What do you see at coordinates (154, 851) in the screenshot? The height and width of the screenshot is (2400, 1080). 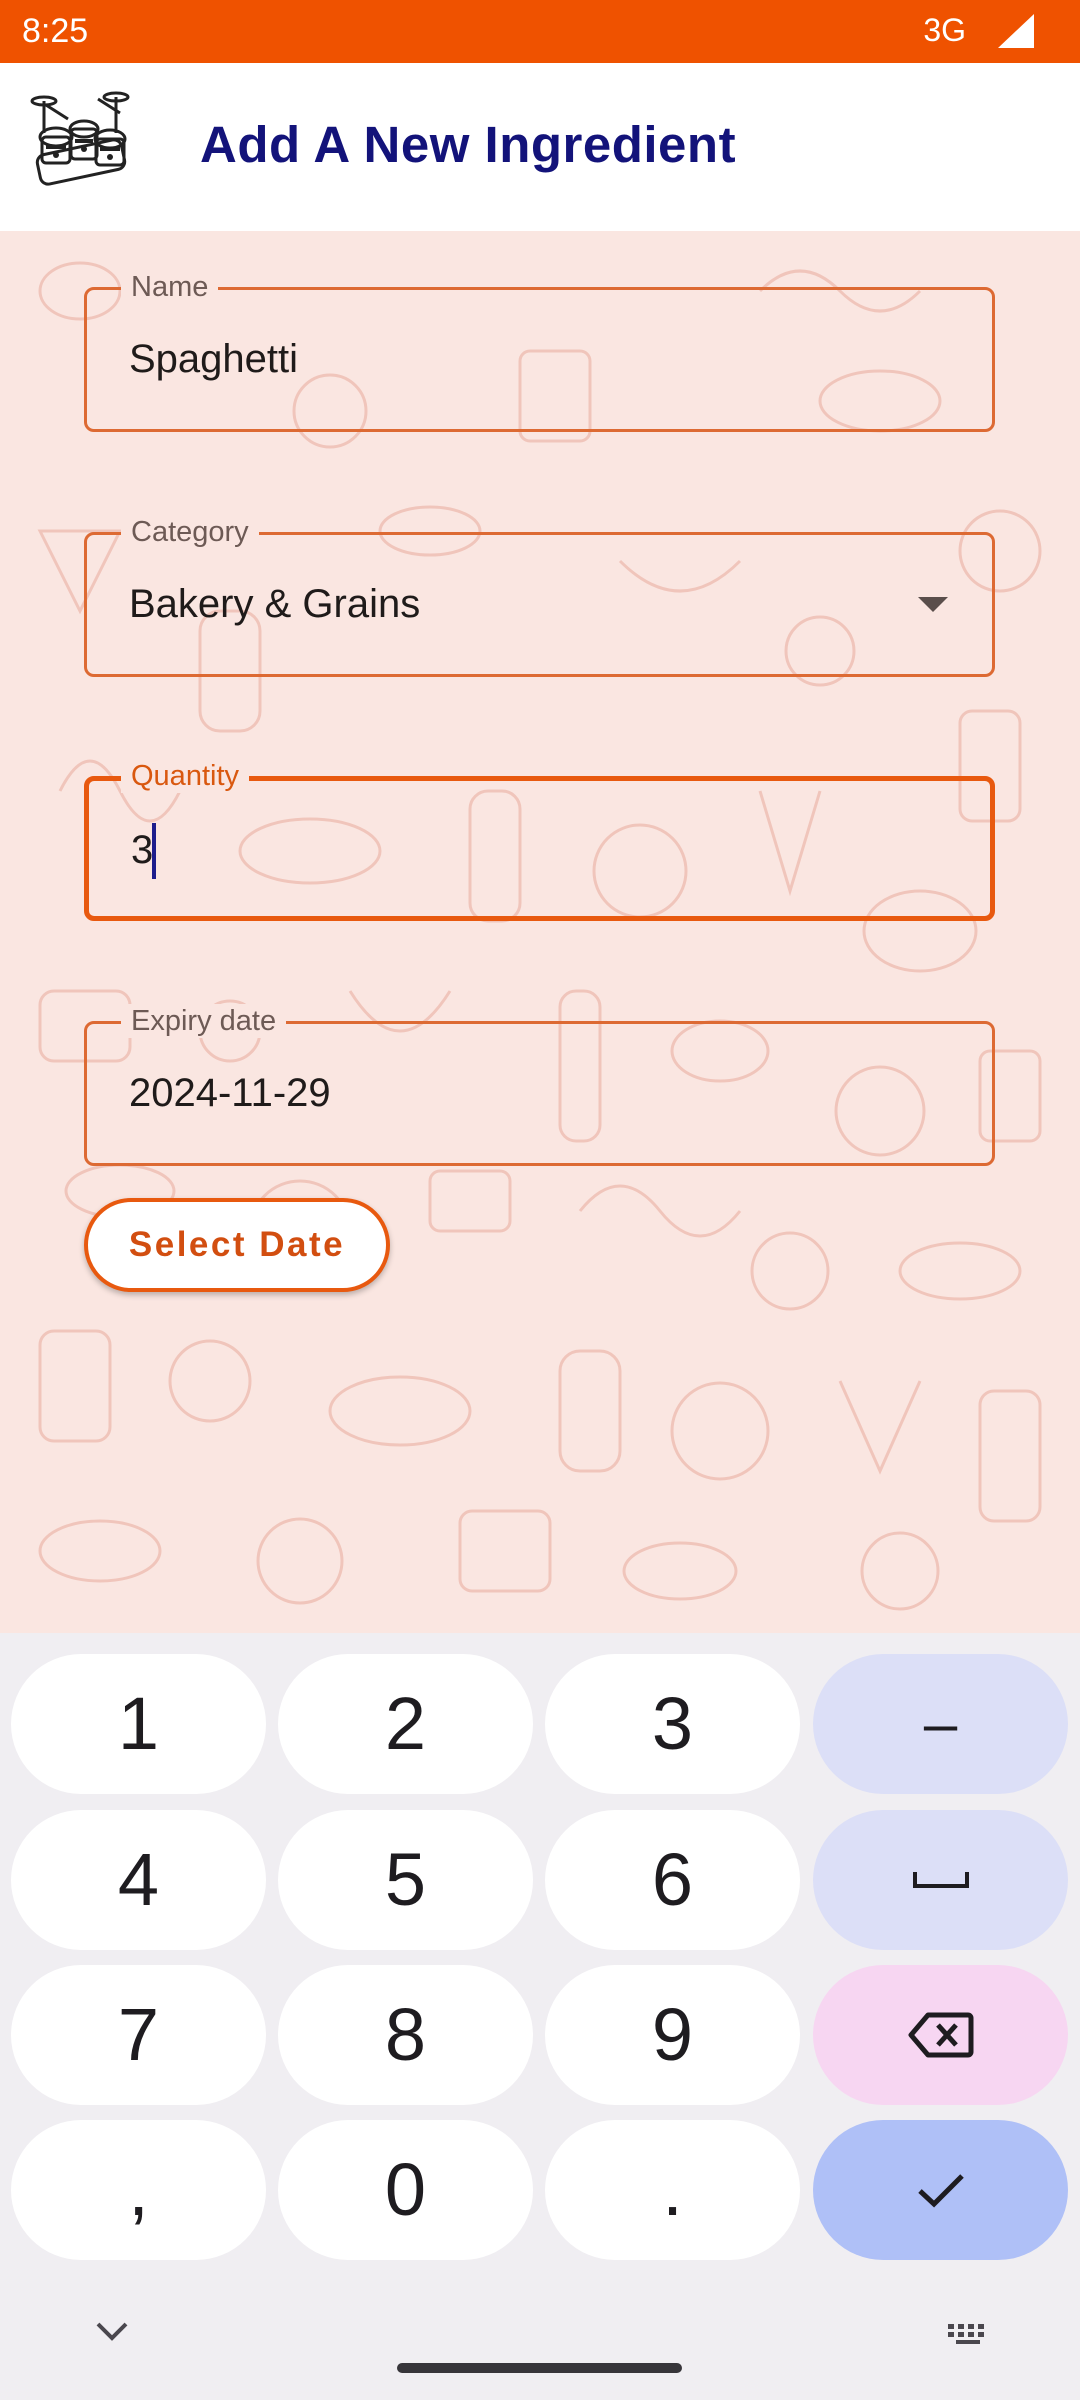 I see `text-cursor` at bounding box center [154, 851].